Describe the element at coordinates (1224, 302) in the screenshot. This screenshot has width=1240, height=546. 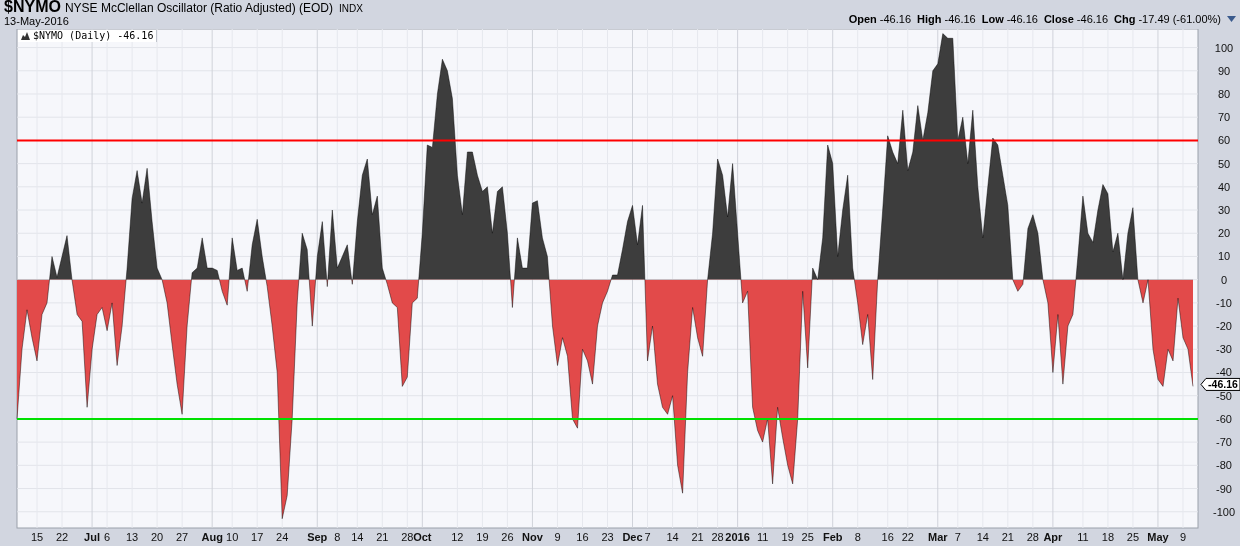
I see `y-axis-label: -10` at that location.